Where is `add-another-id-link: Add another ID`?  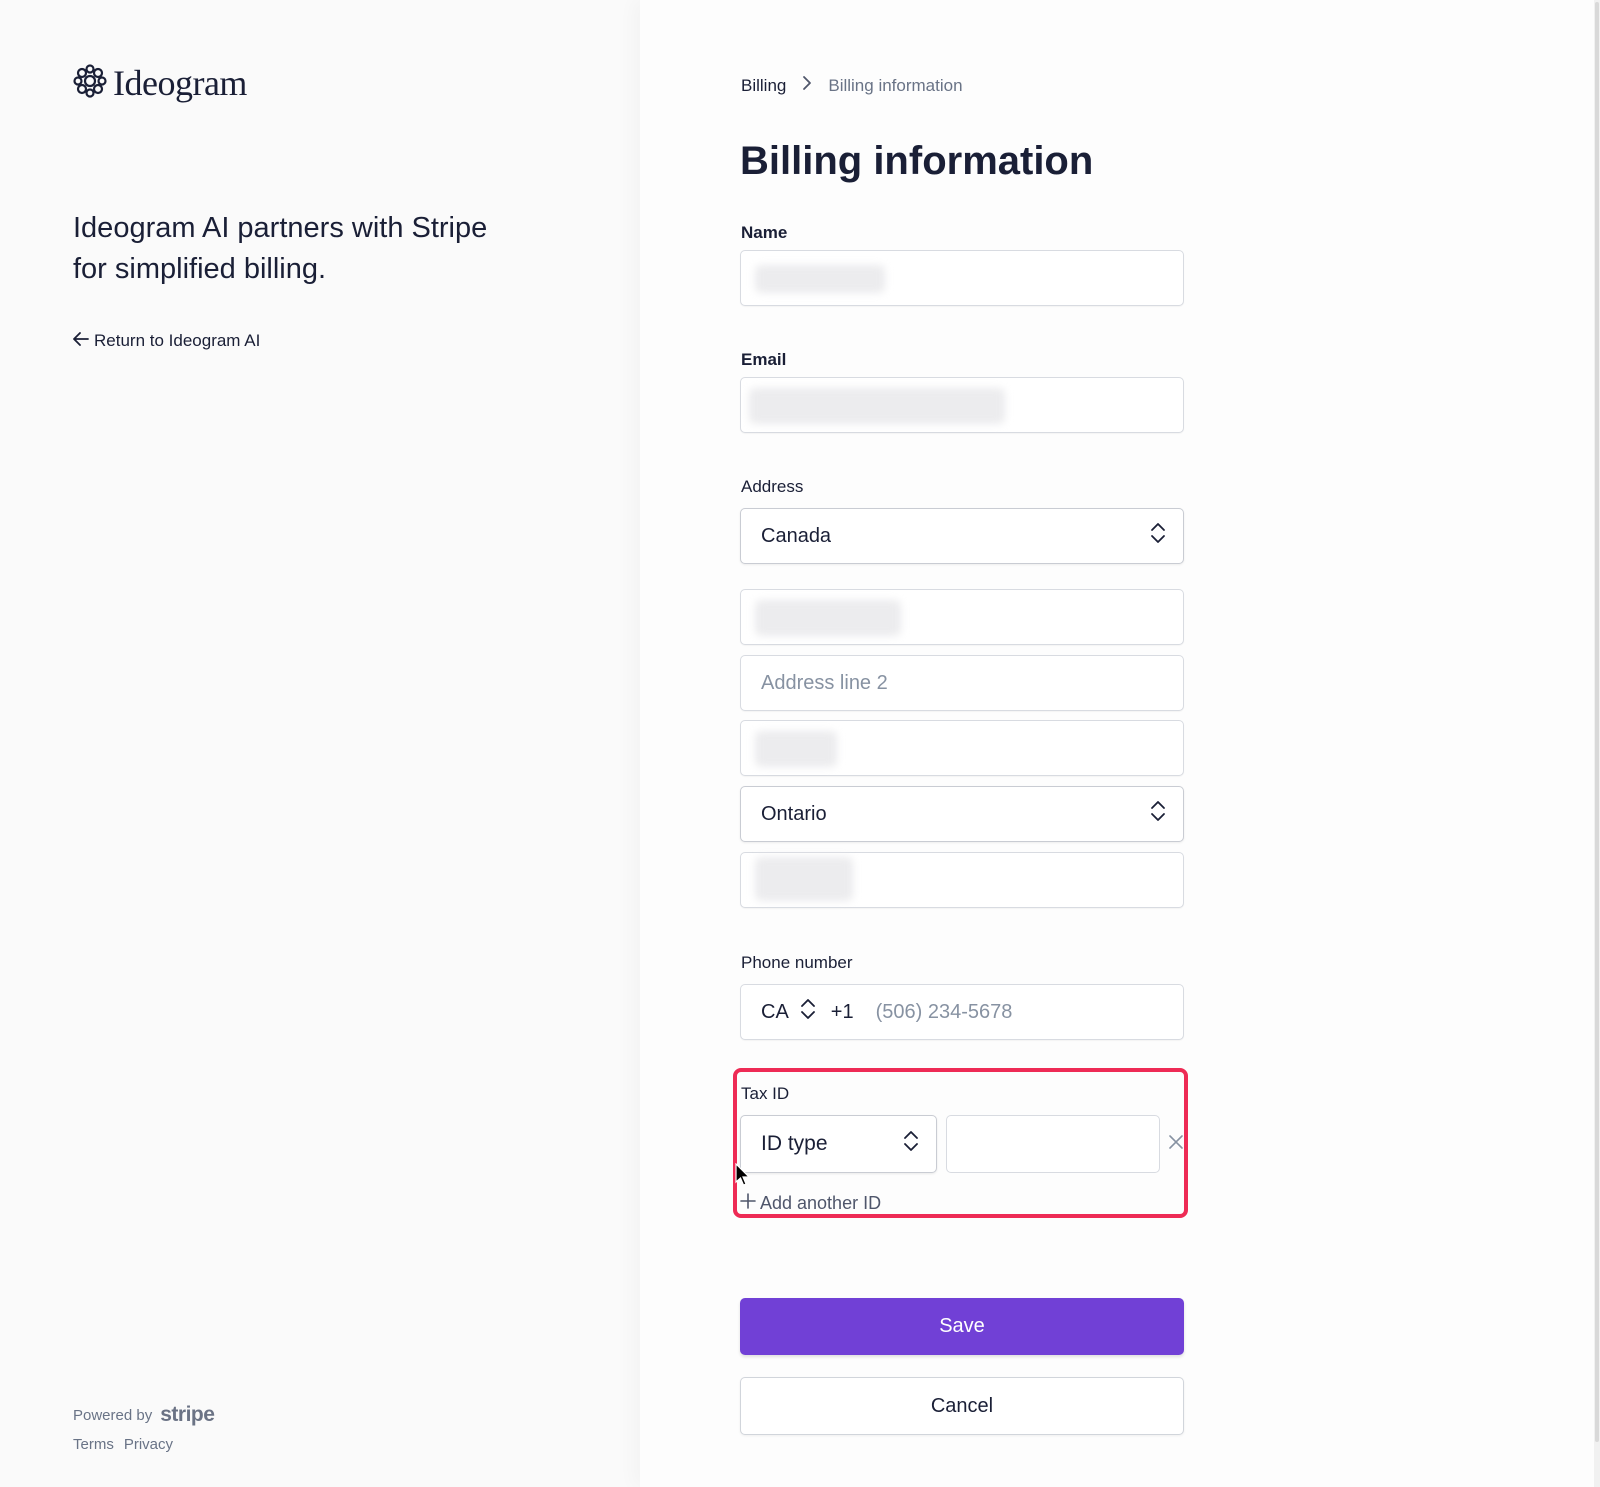
add-another-id-link: Add another ID is located at coordinates (810, 1203).